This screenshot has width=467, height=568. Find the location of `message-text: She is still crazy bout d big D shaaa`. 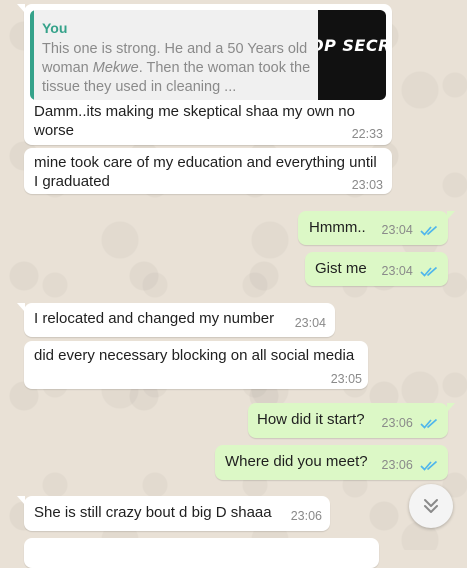

message-text: She is still crazy bout d big D shaaa is located at coordinates (153, 512).